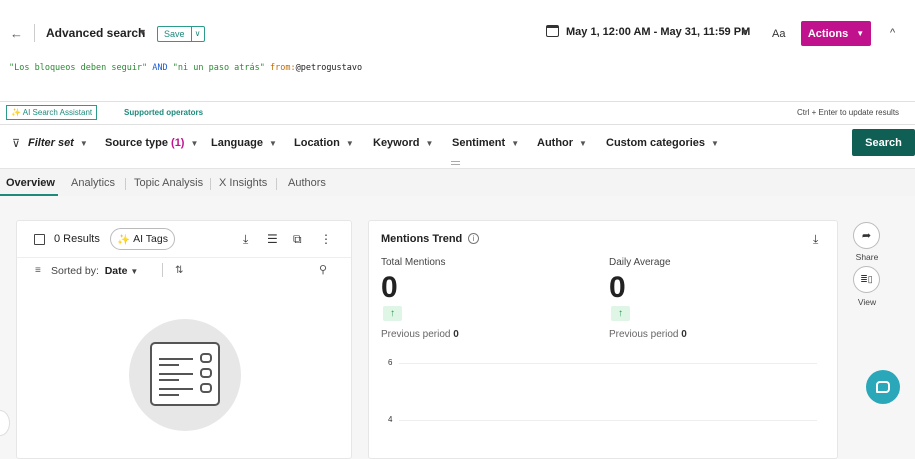 The width and height of the screenshot is (915, 459). I want to click on daily-previous-period: Previous period 0, so click(648, 334).